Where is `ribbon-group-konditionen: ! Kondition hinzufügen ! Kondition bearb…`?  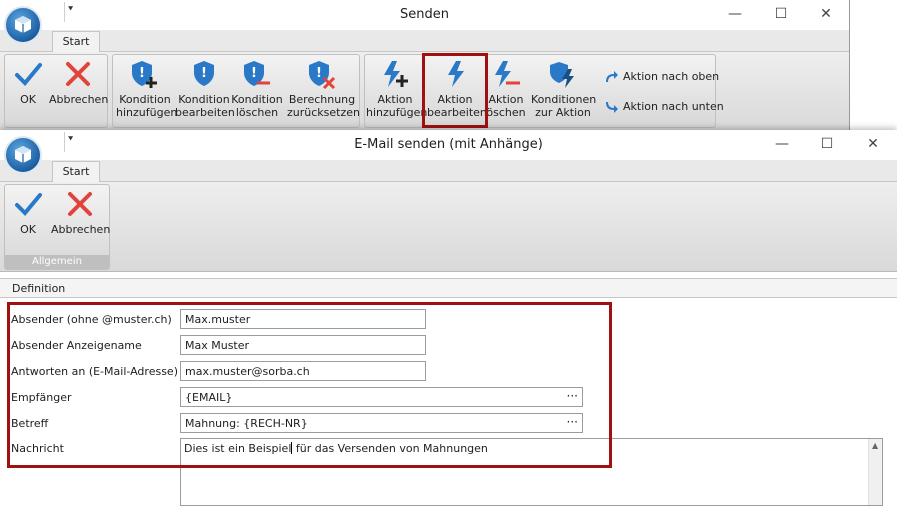 ribbon-group-konditionen: ! Kondition hinzufügen ! Kondition bearb… is located at coordinates (236, 91).